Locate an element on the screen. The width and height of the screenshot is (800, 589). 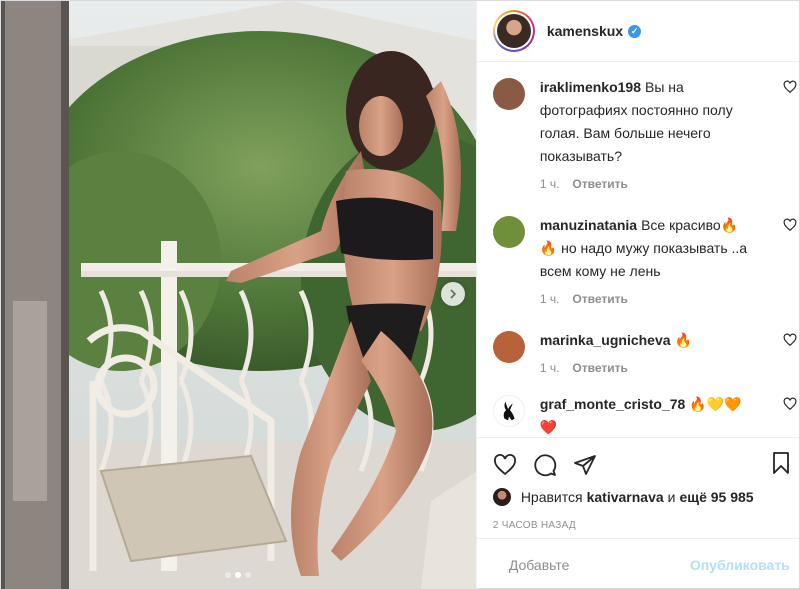
verified-badge-icon: ✓ is located at coordinates (635, 31).